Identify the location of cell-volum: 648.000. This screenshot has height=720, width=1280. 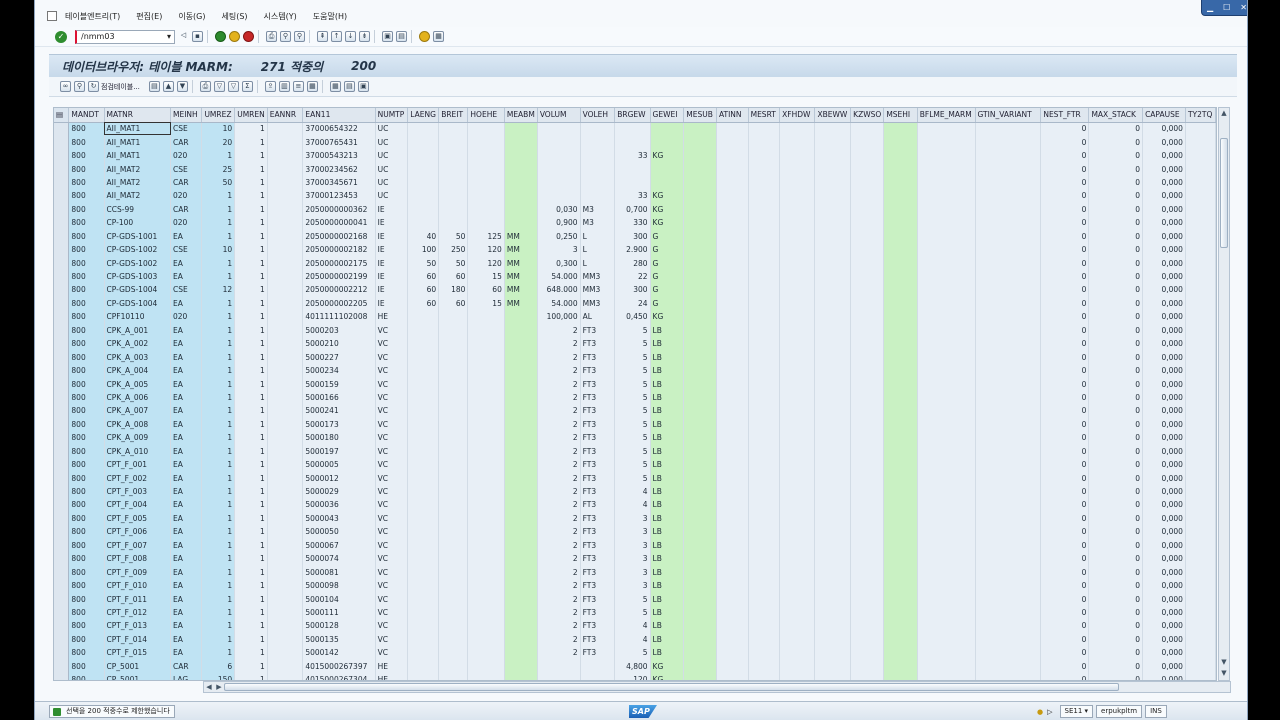
(559, 290).